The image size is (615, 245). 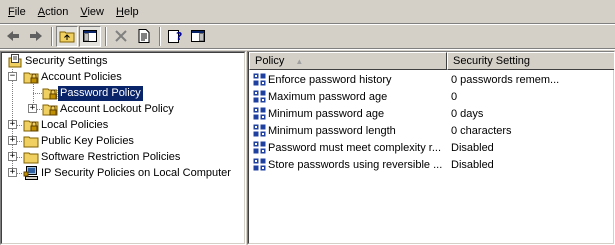 What do you see at coordinates (109, 109) in the screenshot?
I see `tree-item-account-lockout-policy: Account Lockout Policy` at bounding box center [109, 109].